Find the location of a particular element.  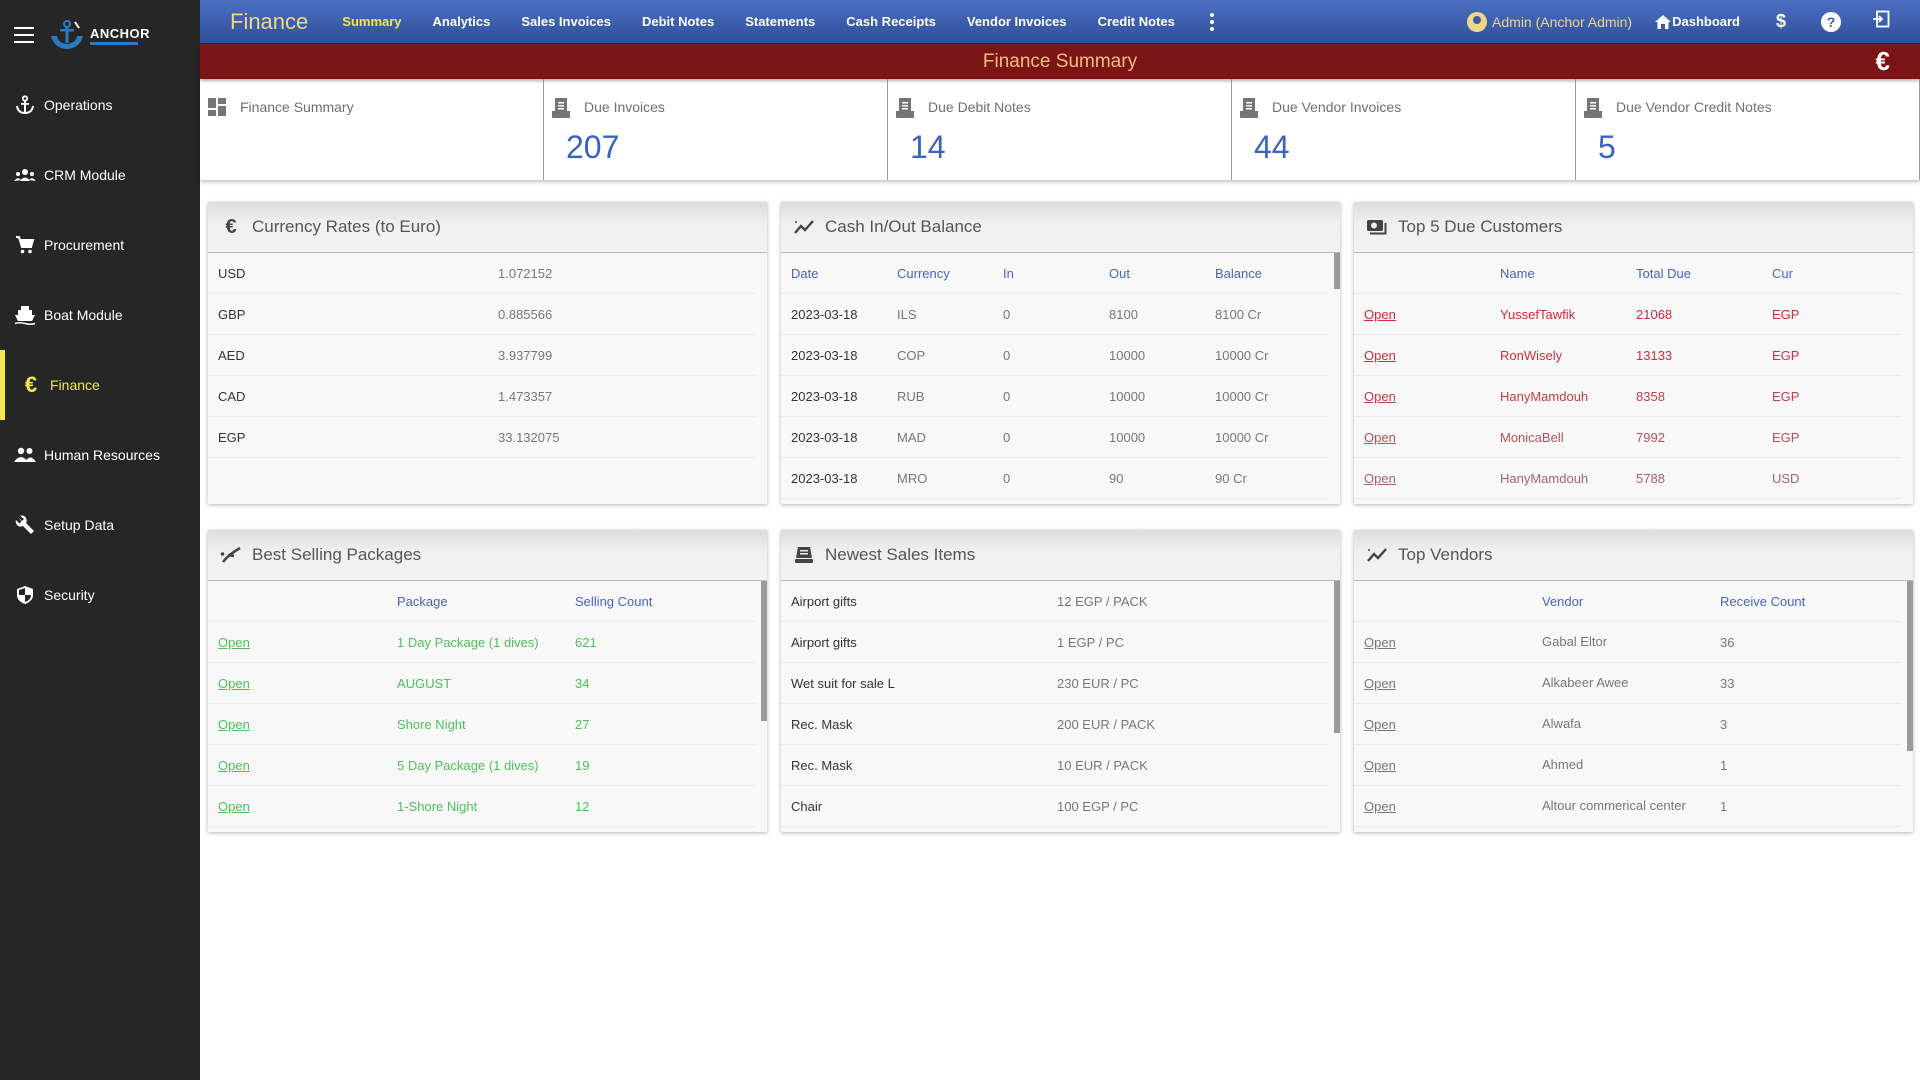

table-row: Open YussefTawfik 21068 EGP is located at coordinates (1627, 314).